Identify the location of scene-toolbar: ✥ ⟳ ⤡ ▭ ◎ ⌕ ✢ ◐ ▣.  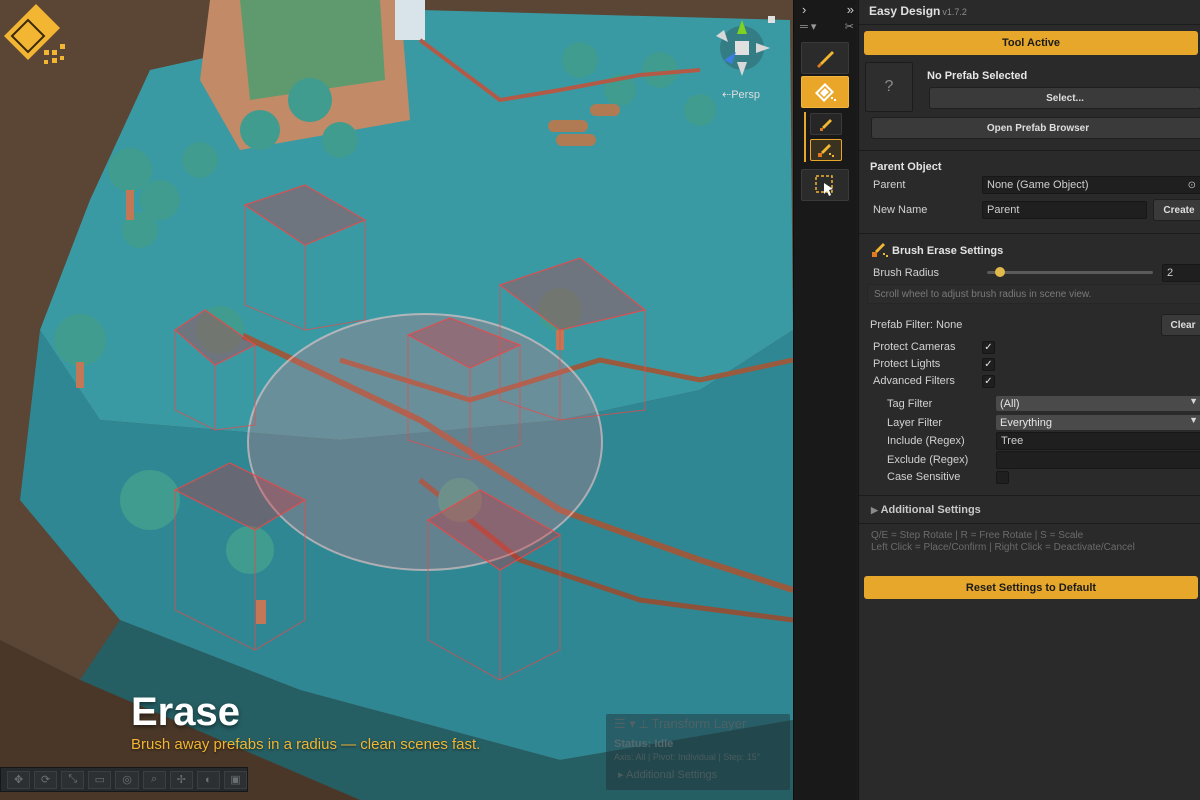
(124, 779).